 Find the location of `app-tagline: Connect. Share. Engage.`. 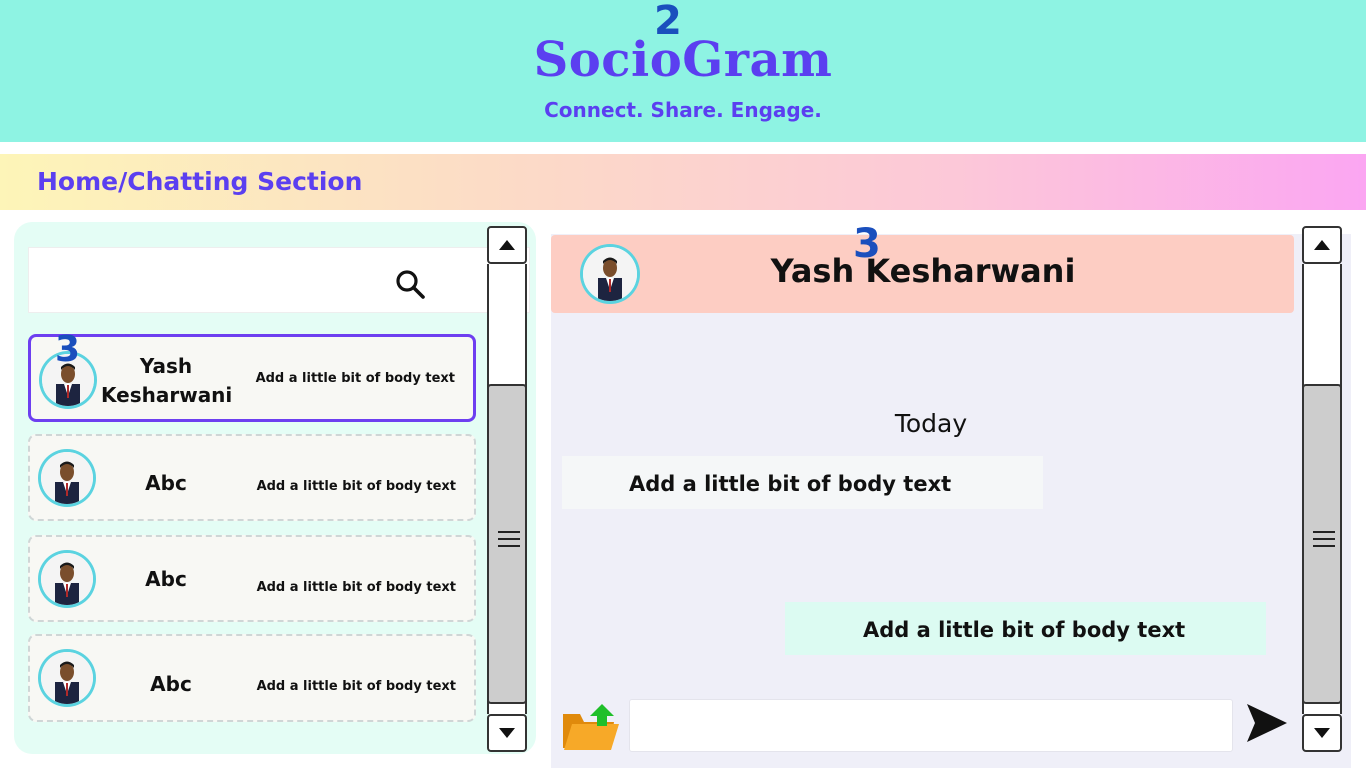

app-tagline: Connect. Share. Engage. is located at coordinates (683, 110).